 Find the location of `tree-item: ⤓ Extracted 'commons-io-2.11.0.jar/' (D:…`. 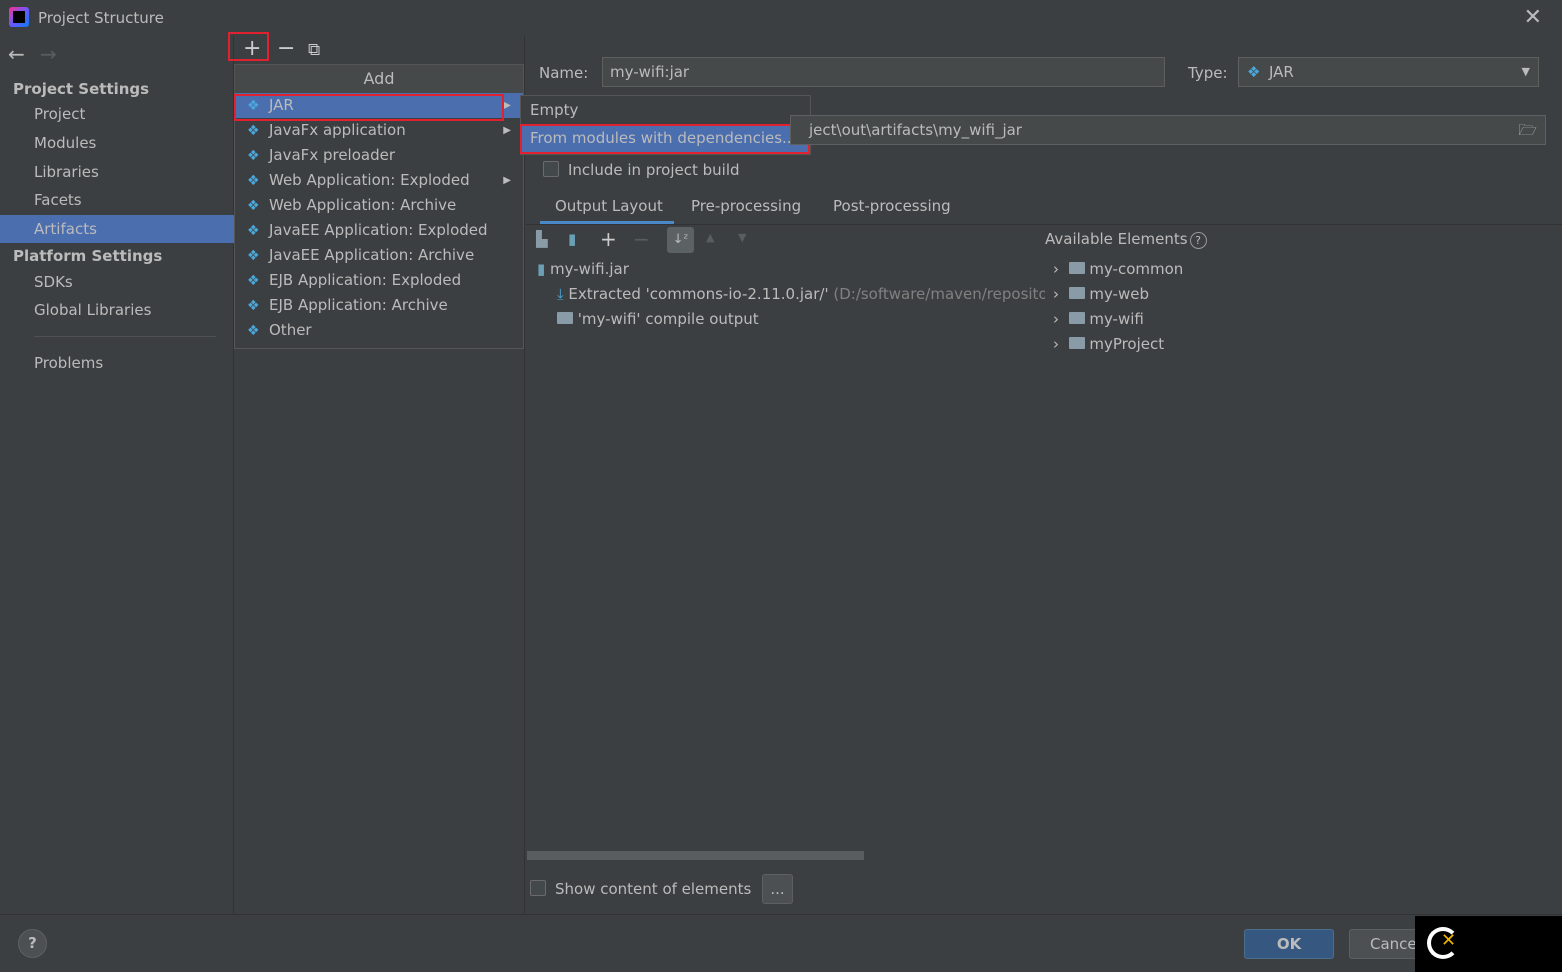

tree-item: ⤓ Extracted 'commons-io-2.11.0.jar/' (D:… is located at coordinates (801, 294).